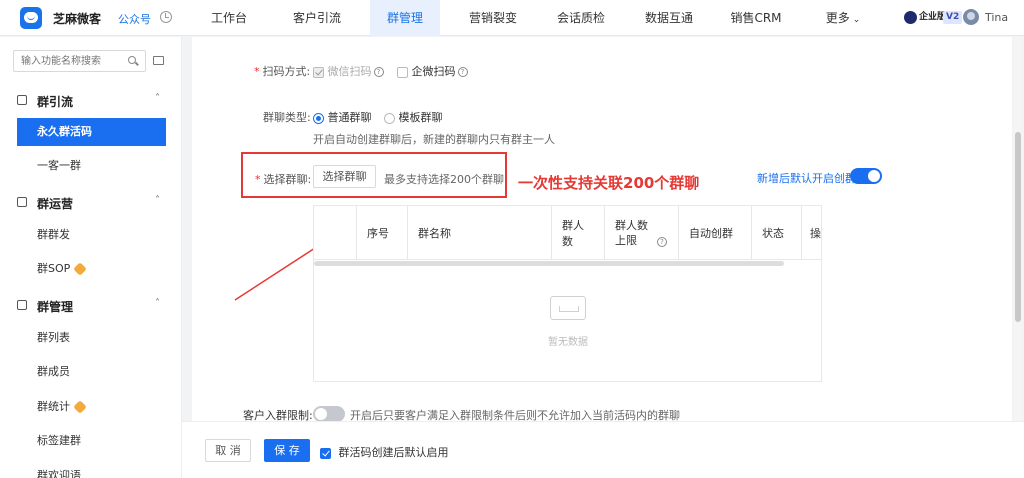 Image resolution: width=1024 pixels, height=478 pixels. What do you see at coordinates (229, 18) in the screenshot?
I see `nav-workbench: 工作台` at bounding box center [229, 18].